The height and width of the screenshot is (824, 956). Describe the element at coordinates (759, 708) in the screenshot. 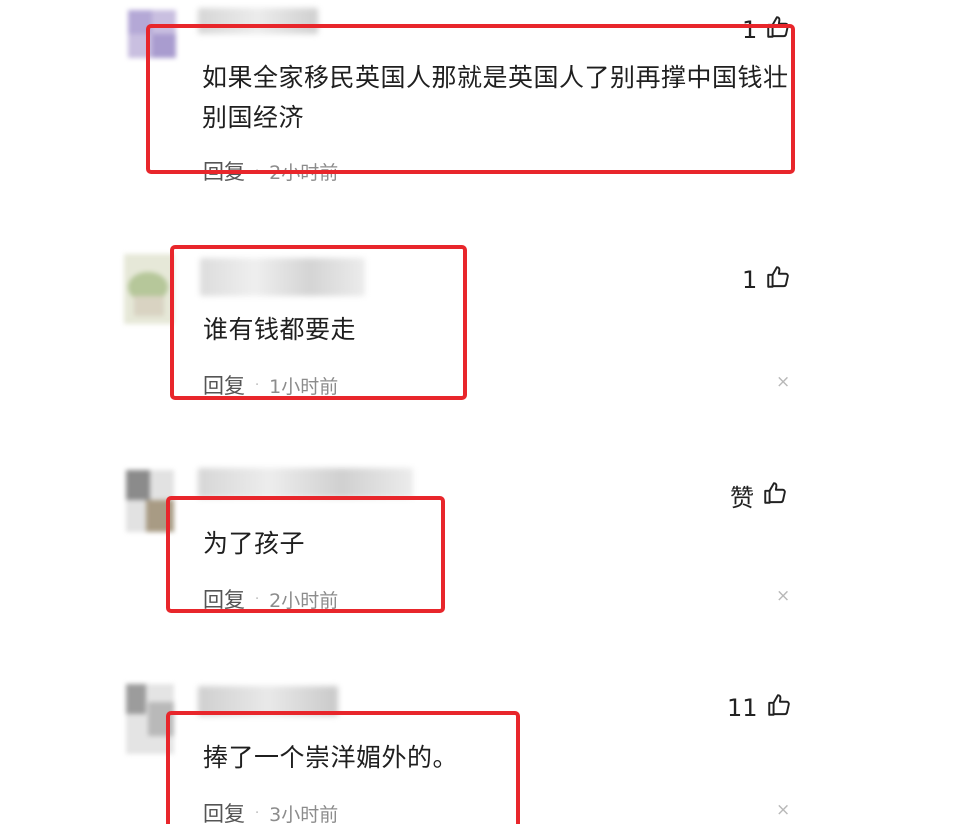

I see `like-button: 11` at that location.